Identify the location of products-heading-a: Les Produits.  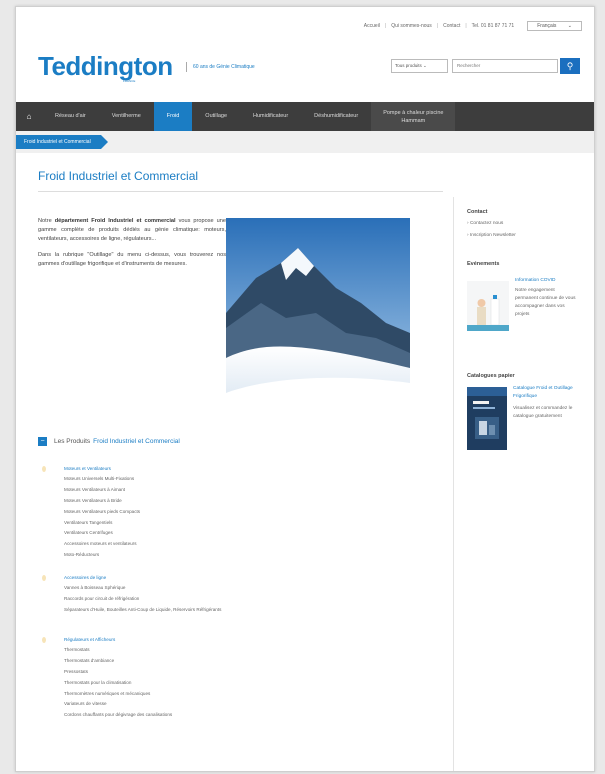
(72, 441).